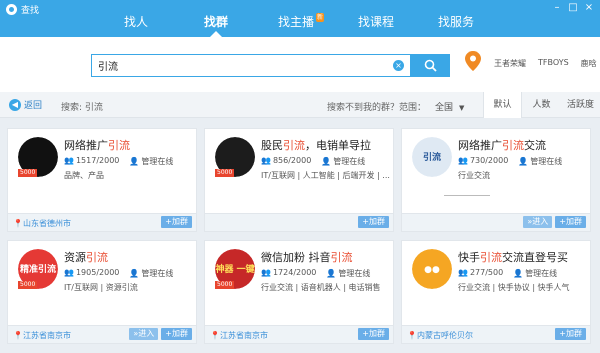 The width and height of the screenshot is (600, 353). Describe the element at coordinates (589, 8) in the screenshot. I see `close-button: ×` at that location.